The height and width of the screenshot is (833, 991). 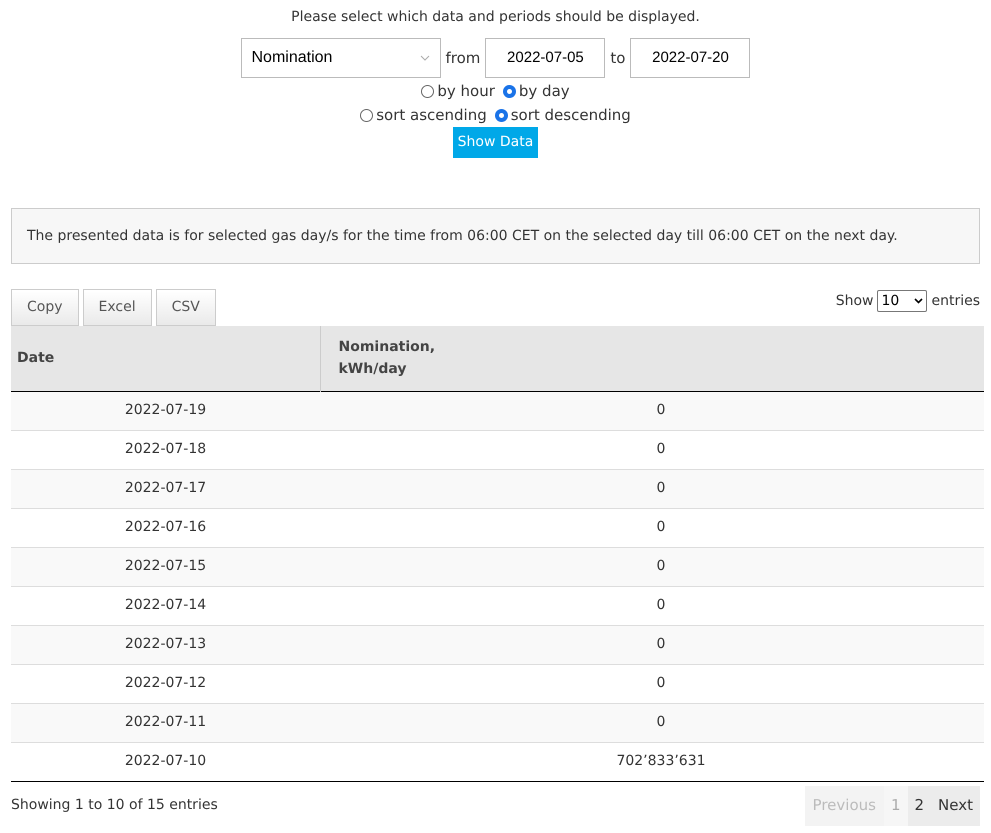 What do you see at coordinates (165, 605) in the screenshot?
I see `table-cell: 2022-07-14` at bounding box center [165, 605].